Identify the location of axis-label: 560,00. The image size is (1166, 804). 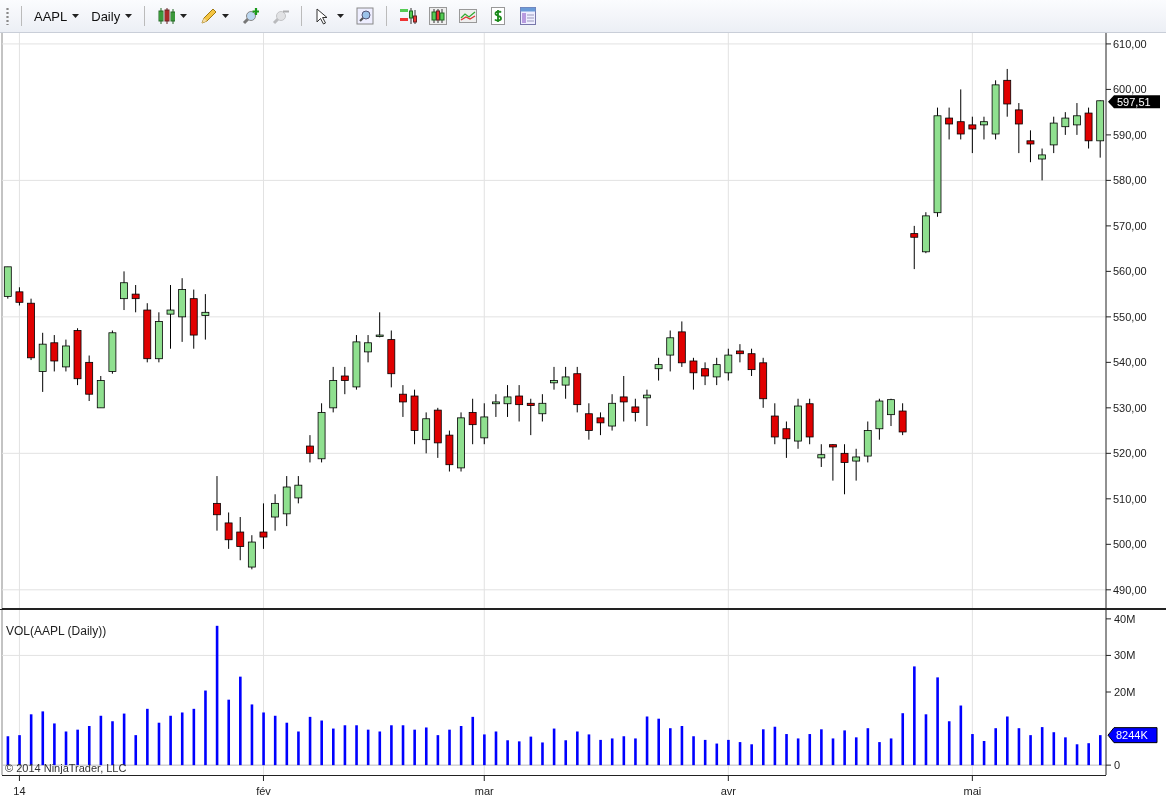
(1130, 271).